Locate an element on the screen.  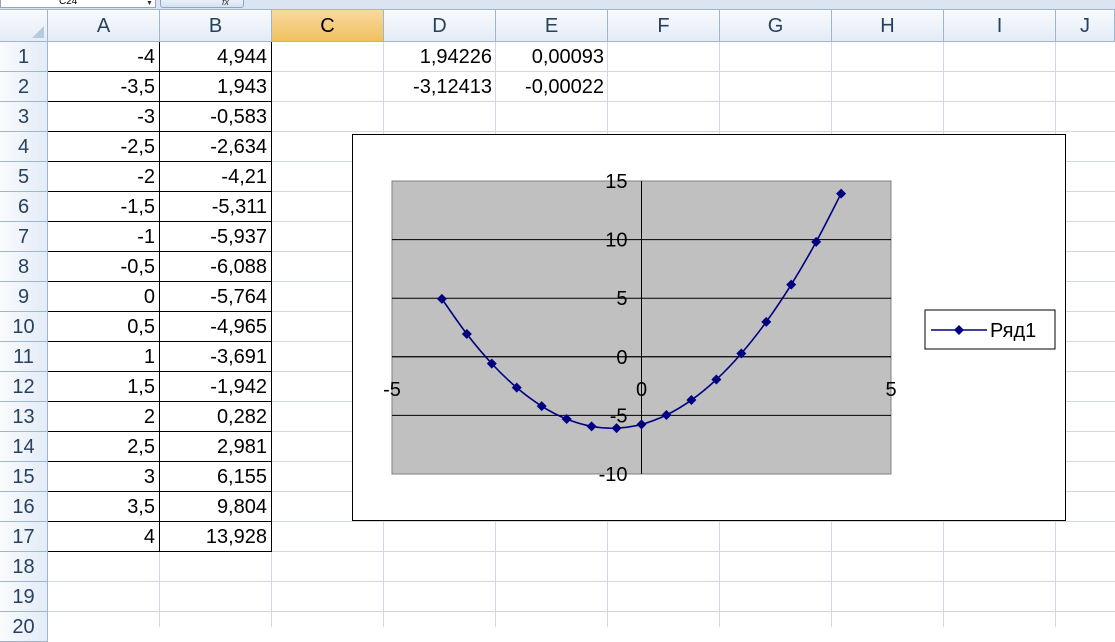
y-tick-label: -5 is located at coordinates (619, 416).